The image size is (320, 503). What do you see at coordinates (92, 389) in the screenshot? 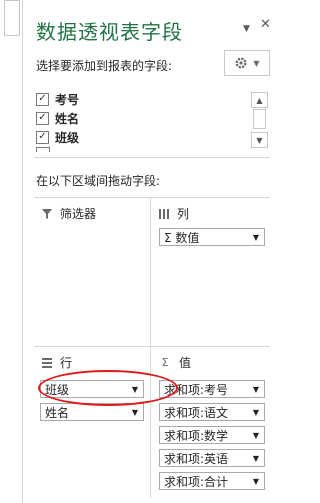
I see `row-field-banji: 班级 ▼` at bounding box center [92, 389].